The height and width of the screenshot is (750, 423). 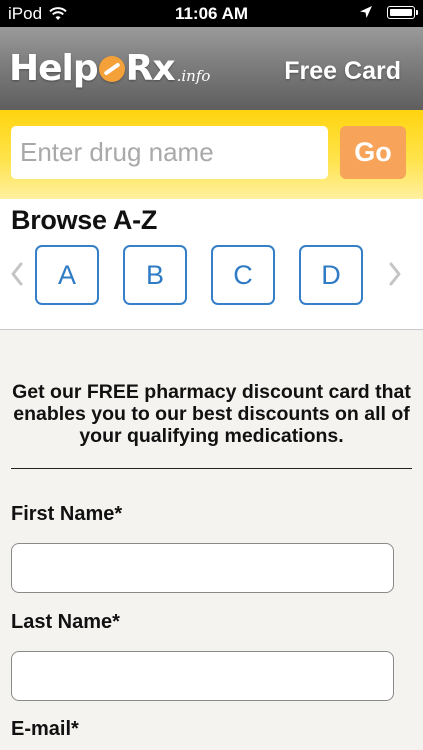 I want to click on helporx-logo: Help Rx .info, so click(x=109, y=69).